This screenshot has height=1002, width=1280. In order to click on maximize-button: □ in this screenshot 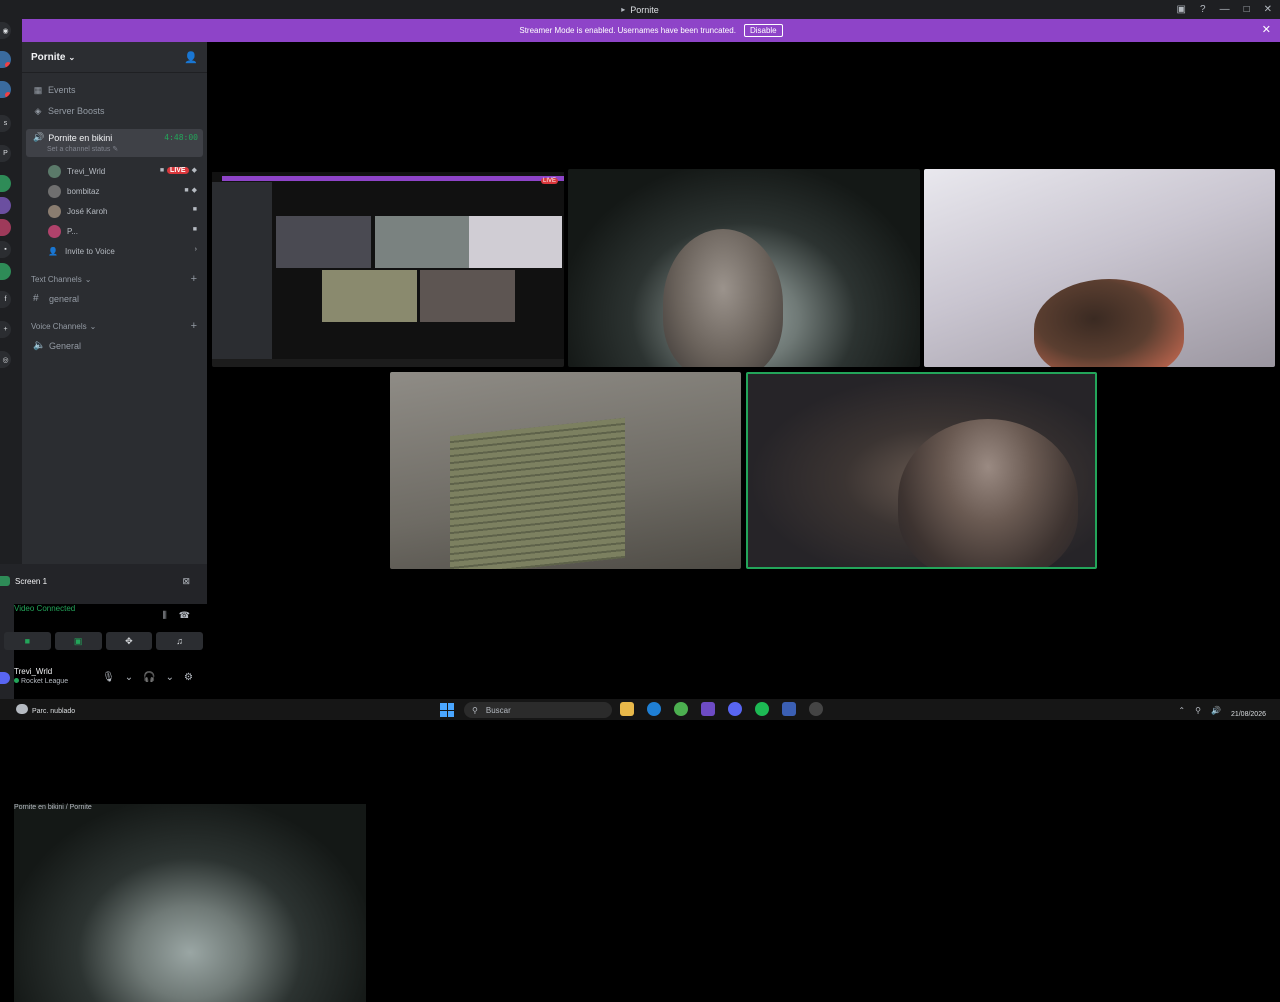, I will do `click(1247, 9)`.